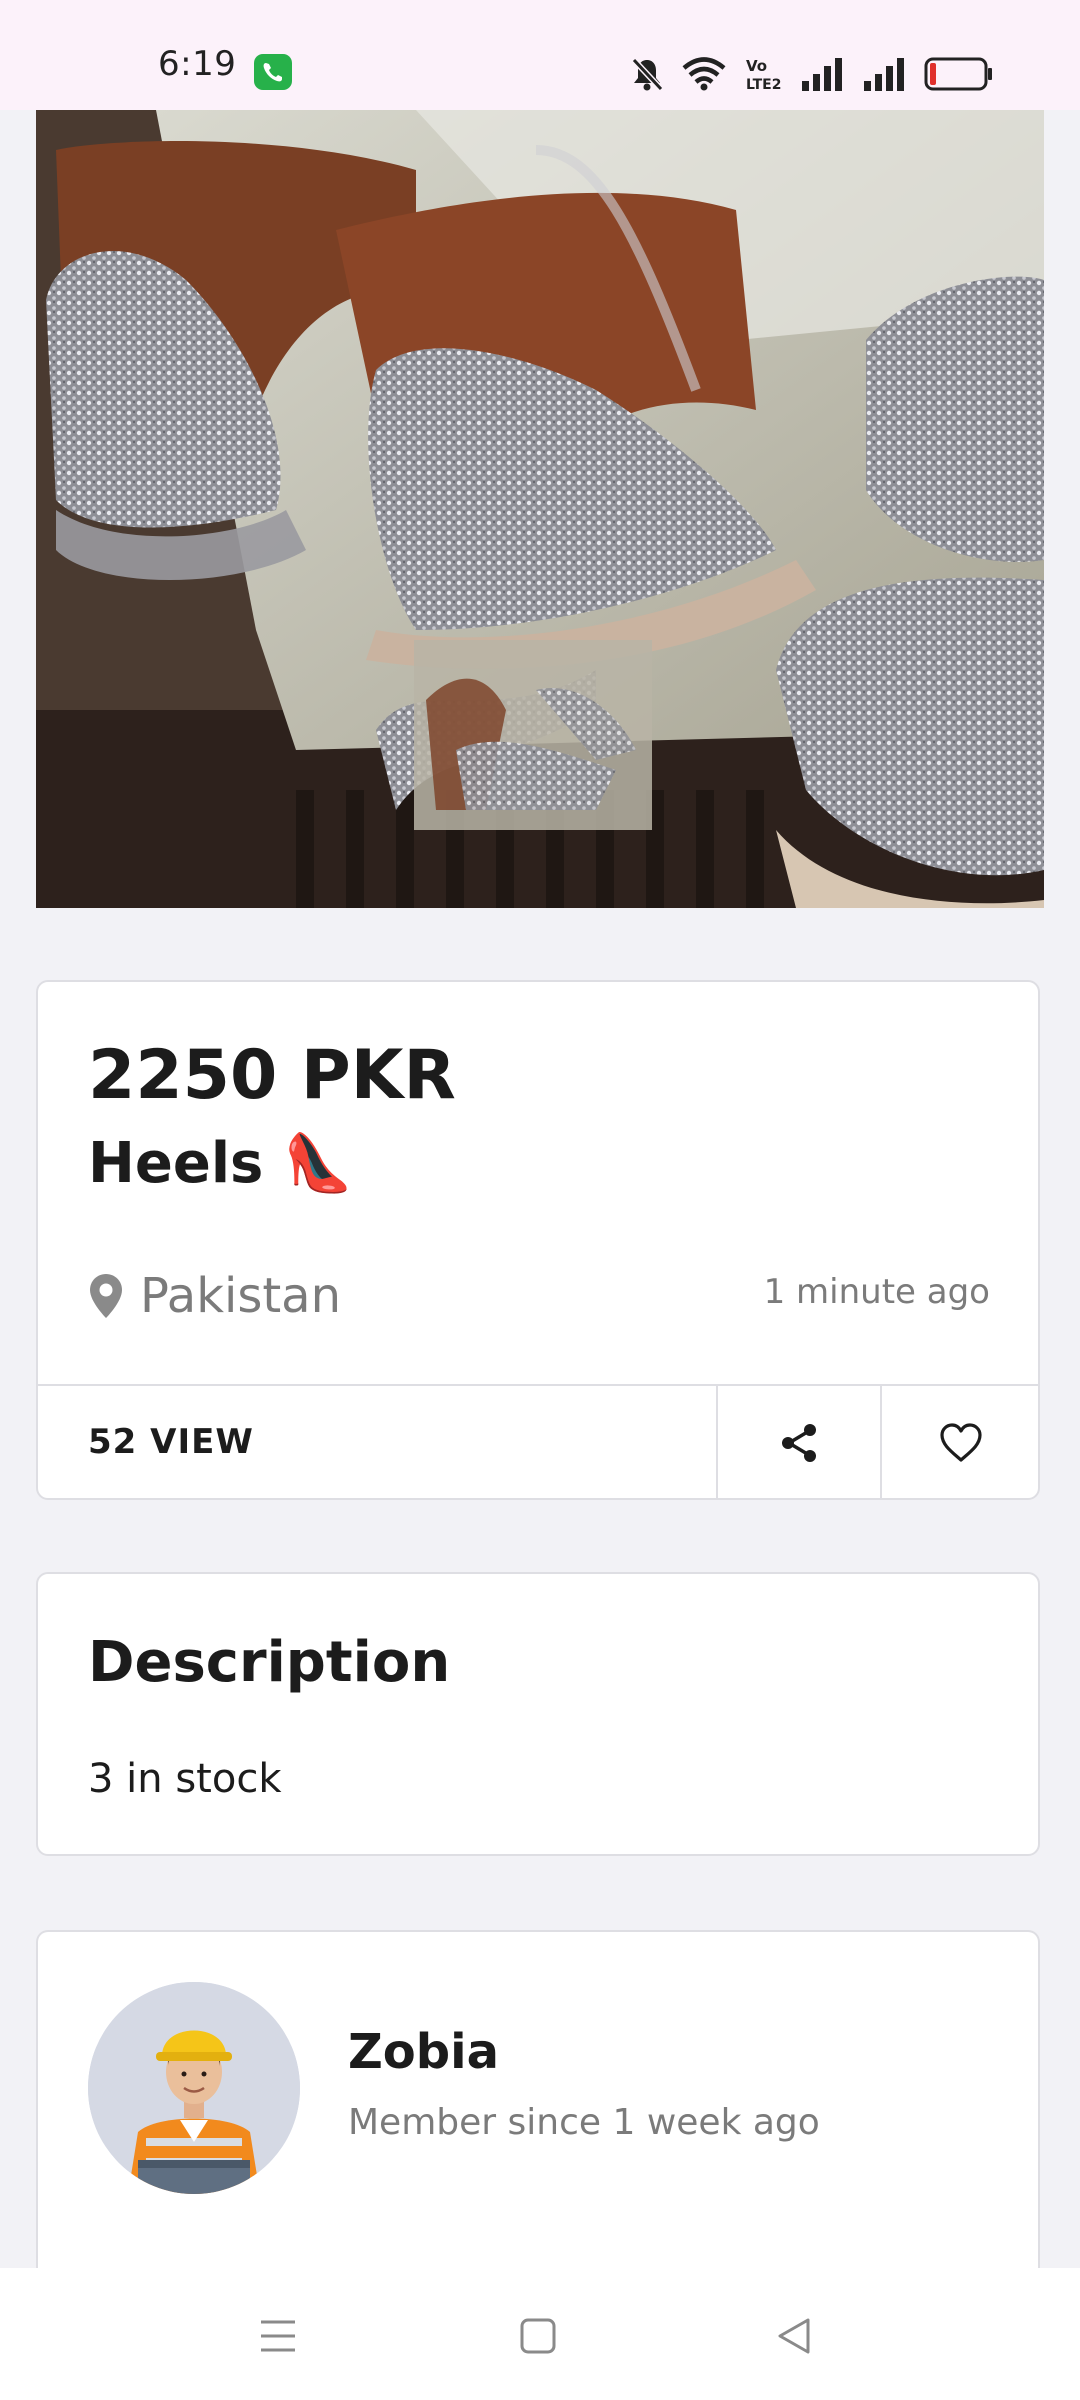  I want to click on member-since: Member since 1 week ago, so click(584, 2122).